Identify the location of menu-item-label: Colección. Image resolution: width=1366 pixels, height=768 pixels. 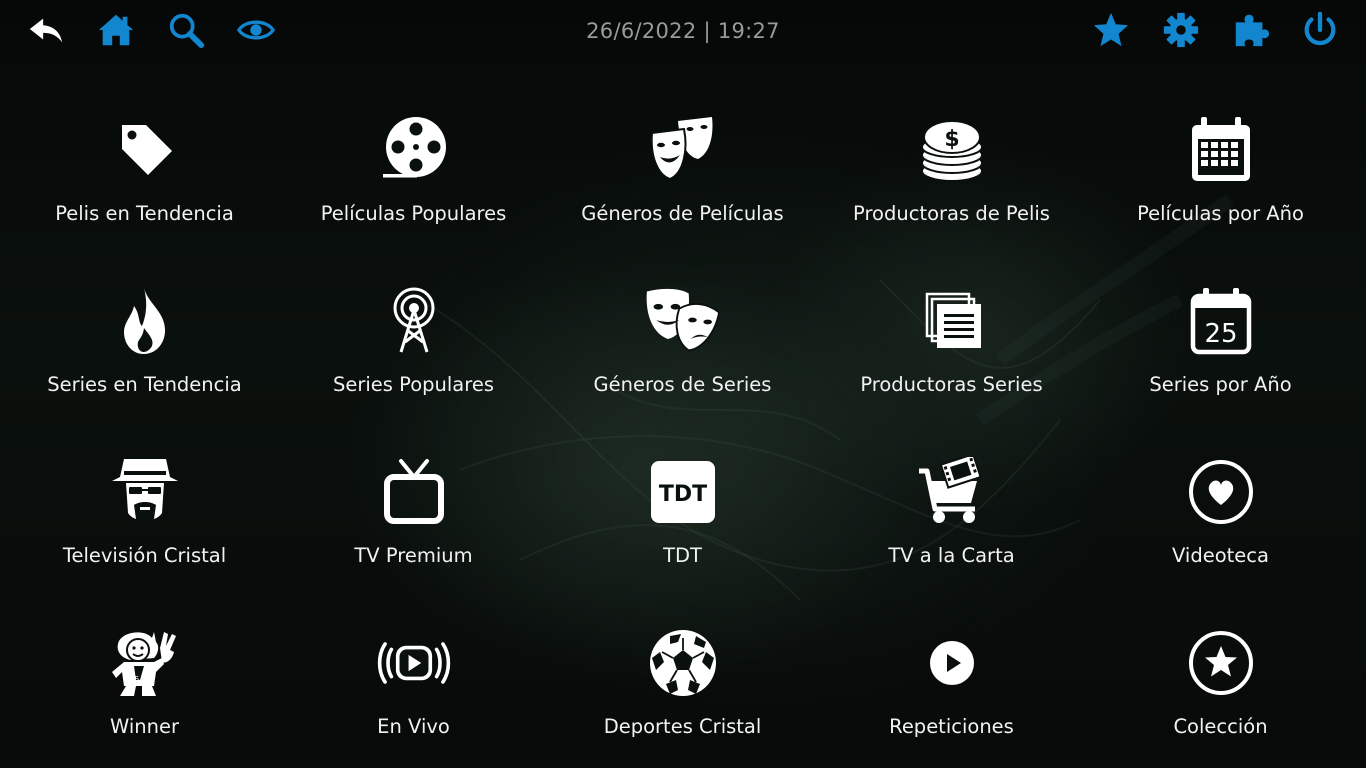
(1220, 726).